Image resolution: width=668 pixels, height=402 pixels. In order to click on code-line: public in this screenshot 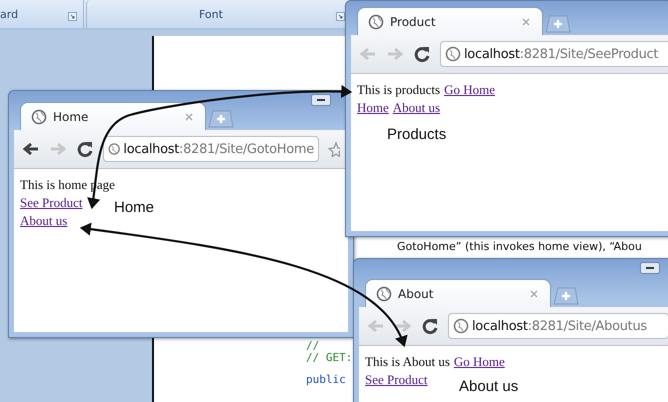, I will do `click(326, 380)`.